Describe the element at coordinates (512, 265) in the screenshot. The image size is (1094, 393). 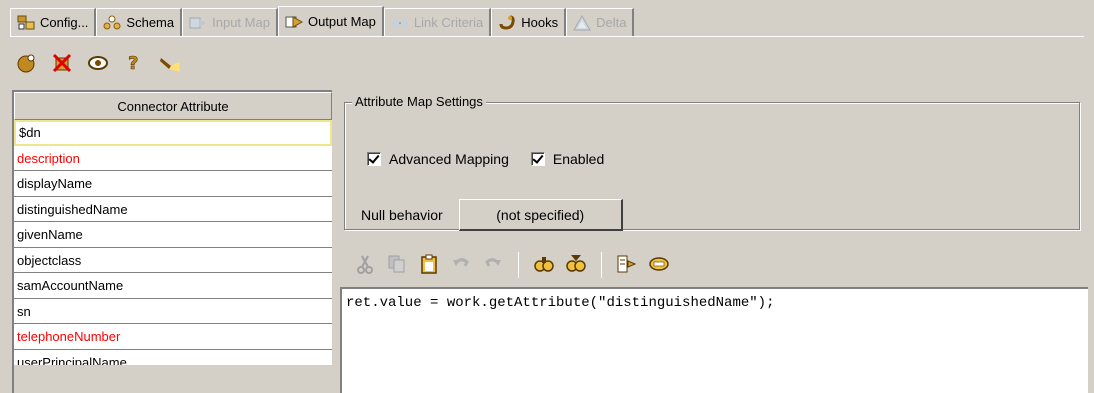
I see `script-editor-toolbar` at that location.